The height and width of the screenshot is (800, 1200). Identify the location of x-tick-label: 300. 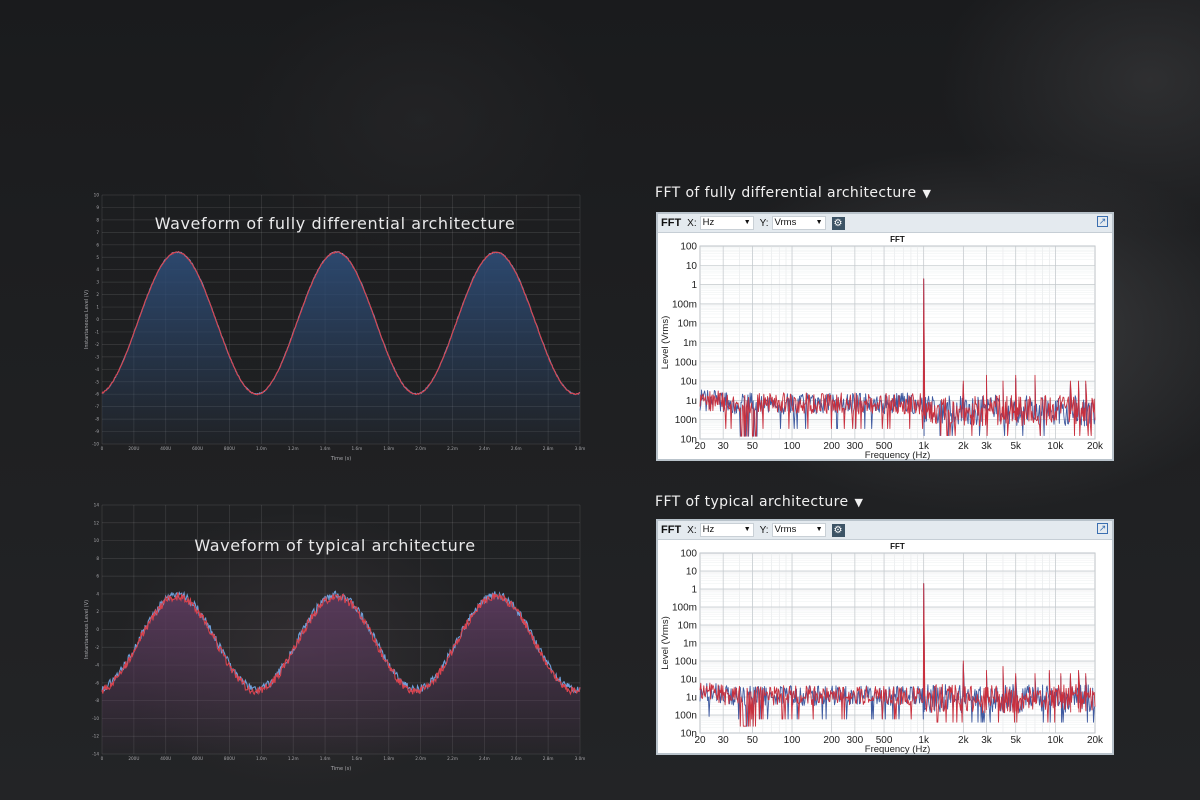
(855, 446).